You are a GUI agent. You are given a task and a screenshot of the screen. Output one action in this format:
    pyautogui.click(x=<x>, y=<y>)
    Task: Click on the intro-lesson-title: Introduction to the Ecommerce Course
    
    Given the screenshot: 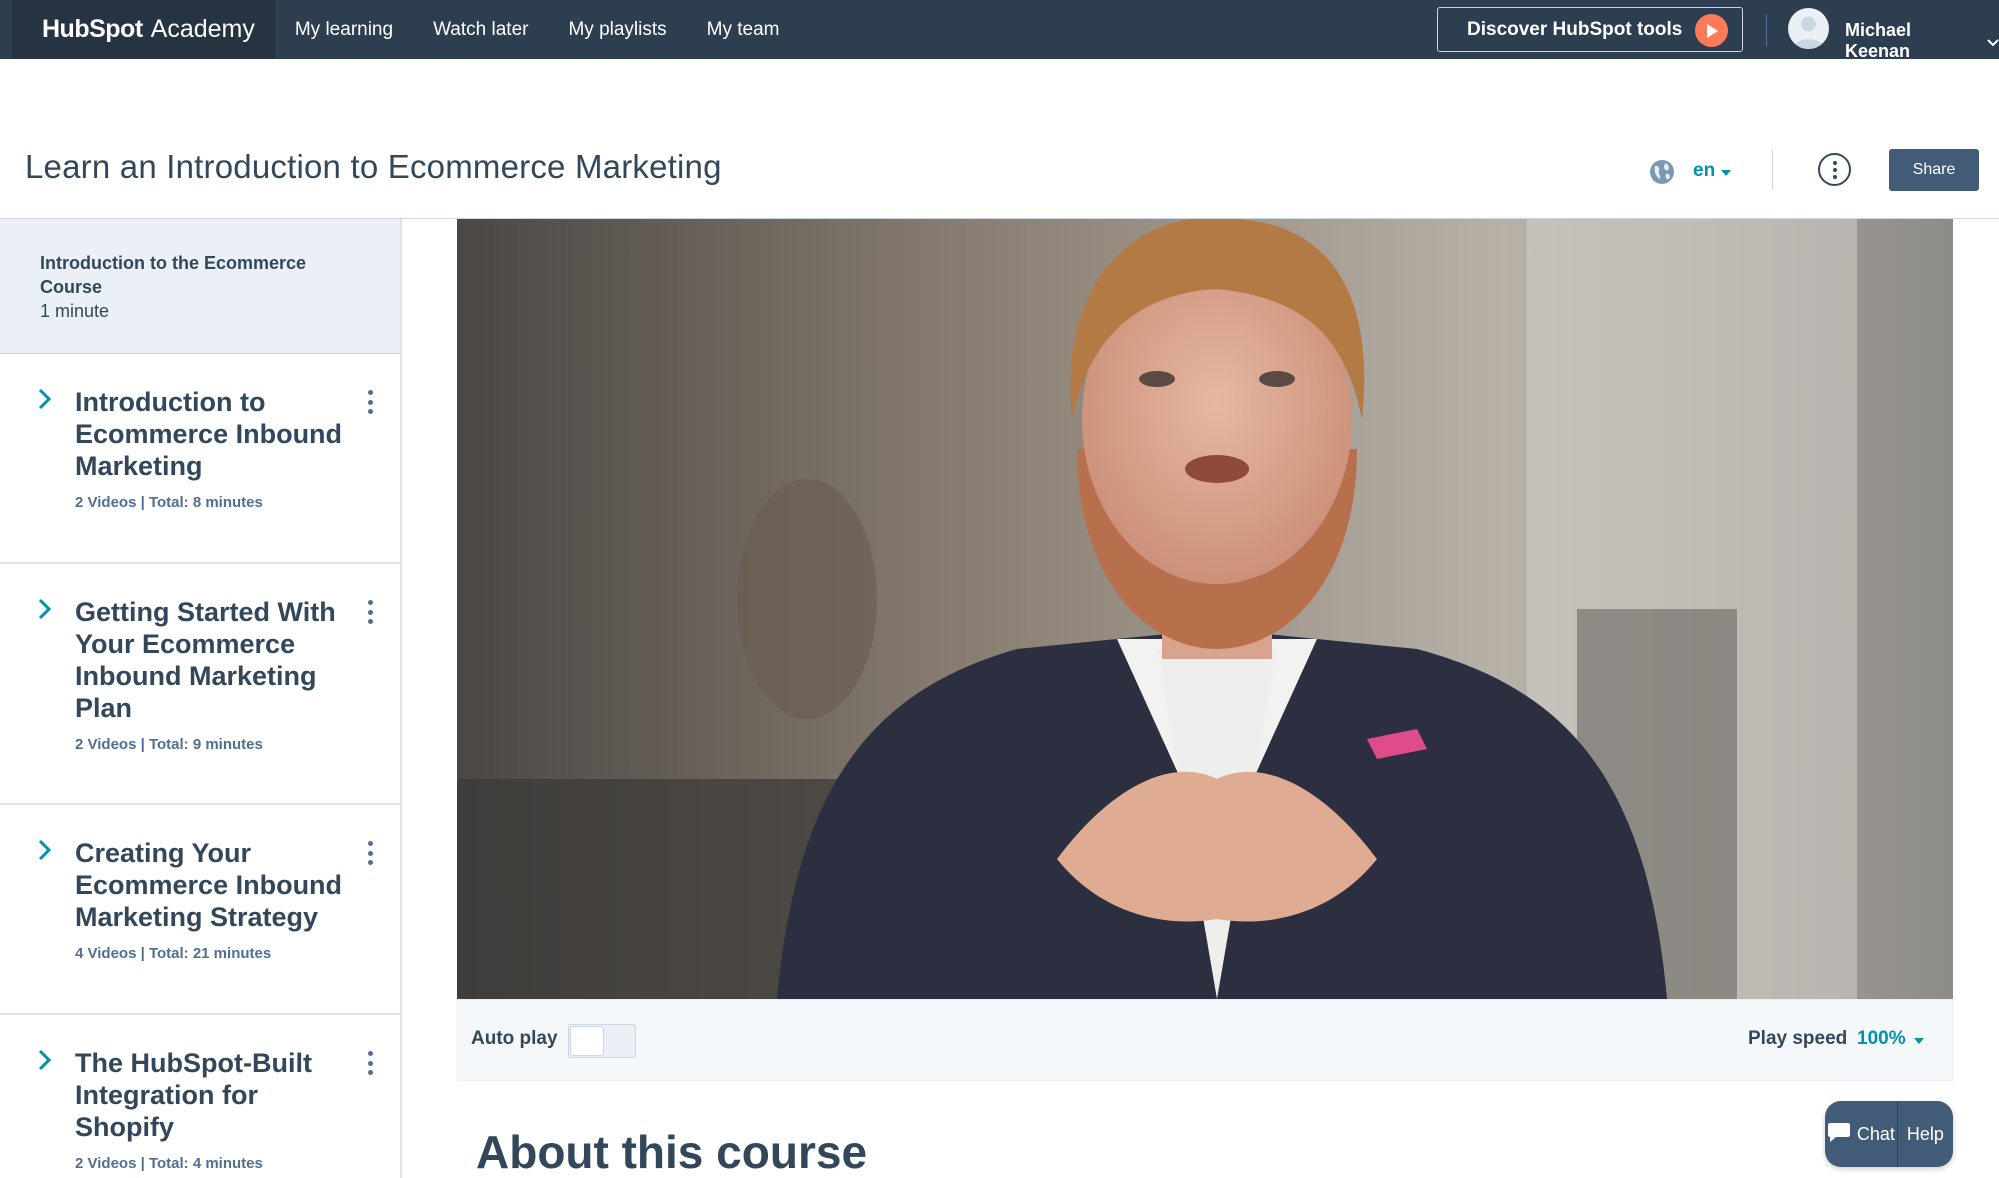 What is the action you would take?
    pyautogui.click(x=173, y=275)
    